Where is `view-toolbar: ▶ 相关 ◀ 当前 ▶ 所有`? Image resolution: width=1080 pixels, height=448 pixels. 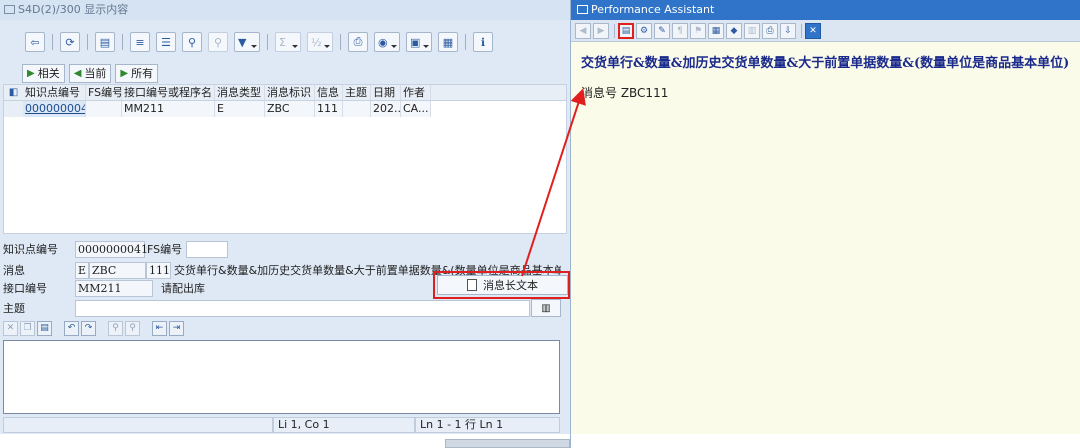 view-toolbar: ▶ 相关 ◀ 当前 ▶ 所有 is located at coordinates (92, 73).